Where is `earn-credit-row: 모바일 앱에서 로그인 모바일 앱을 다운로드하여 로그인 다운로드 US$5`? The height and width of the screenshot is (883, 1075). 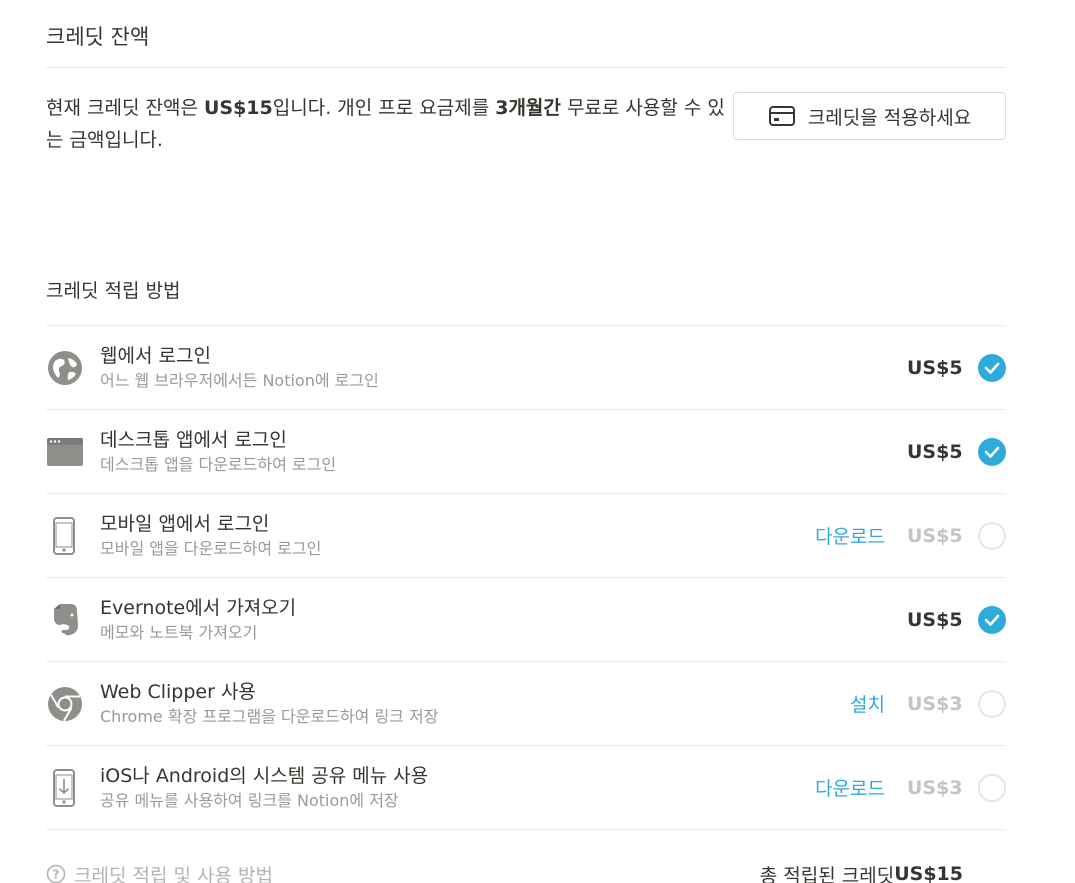
earn-credit-row: 모바일 앱에서 로그인 모바일 앱을 다운로드하여 로그인 다운로드 US$5 is located at coordinates (526, 536).